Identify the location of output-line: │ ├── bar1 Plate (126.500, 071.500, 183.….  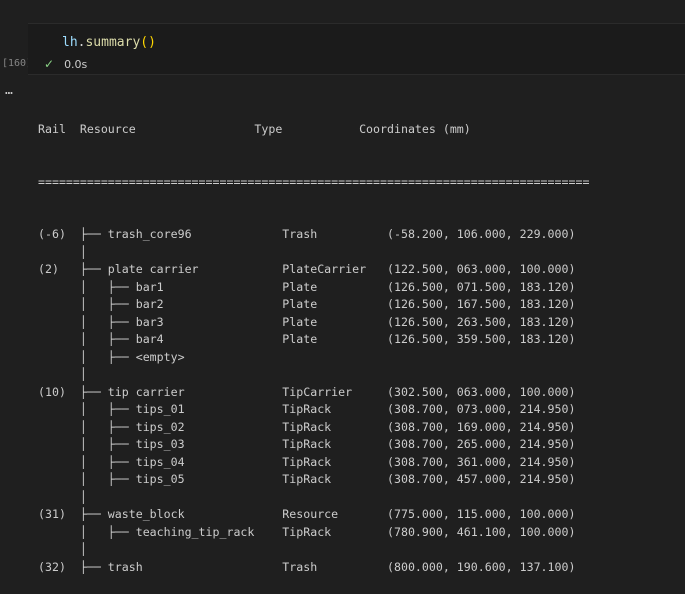
(307, 286).